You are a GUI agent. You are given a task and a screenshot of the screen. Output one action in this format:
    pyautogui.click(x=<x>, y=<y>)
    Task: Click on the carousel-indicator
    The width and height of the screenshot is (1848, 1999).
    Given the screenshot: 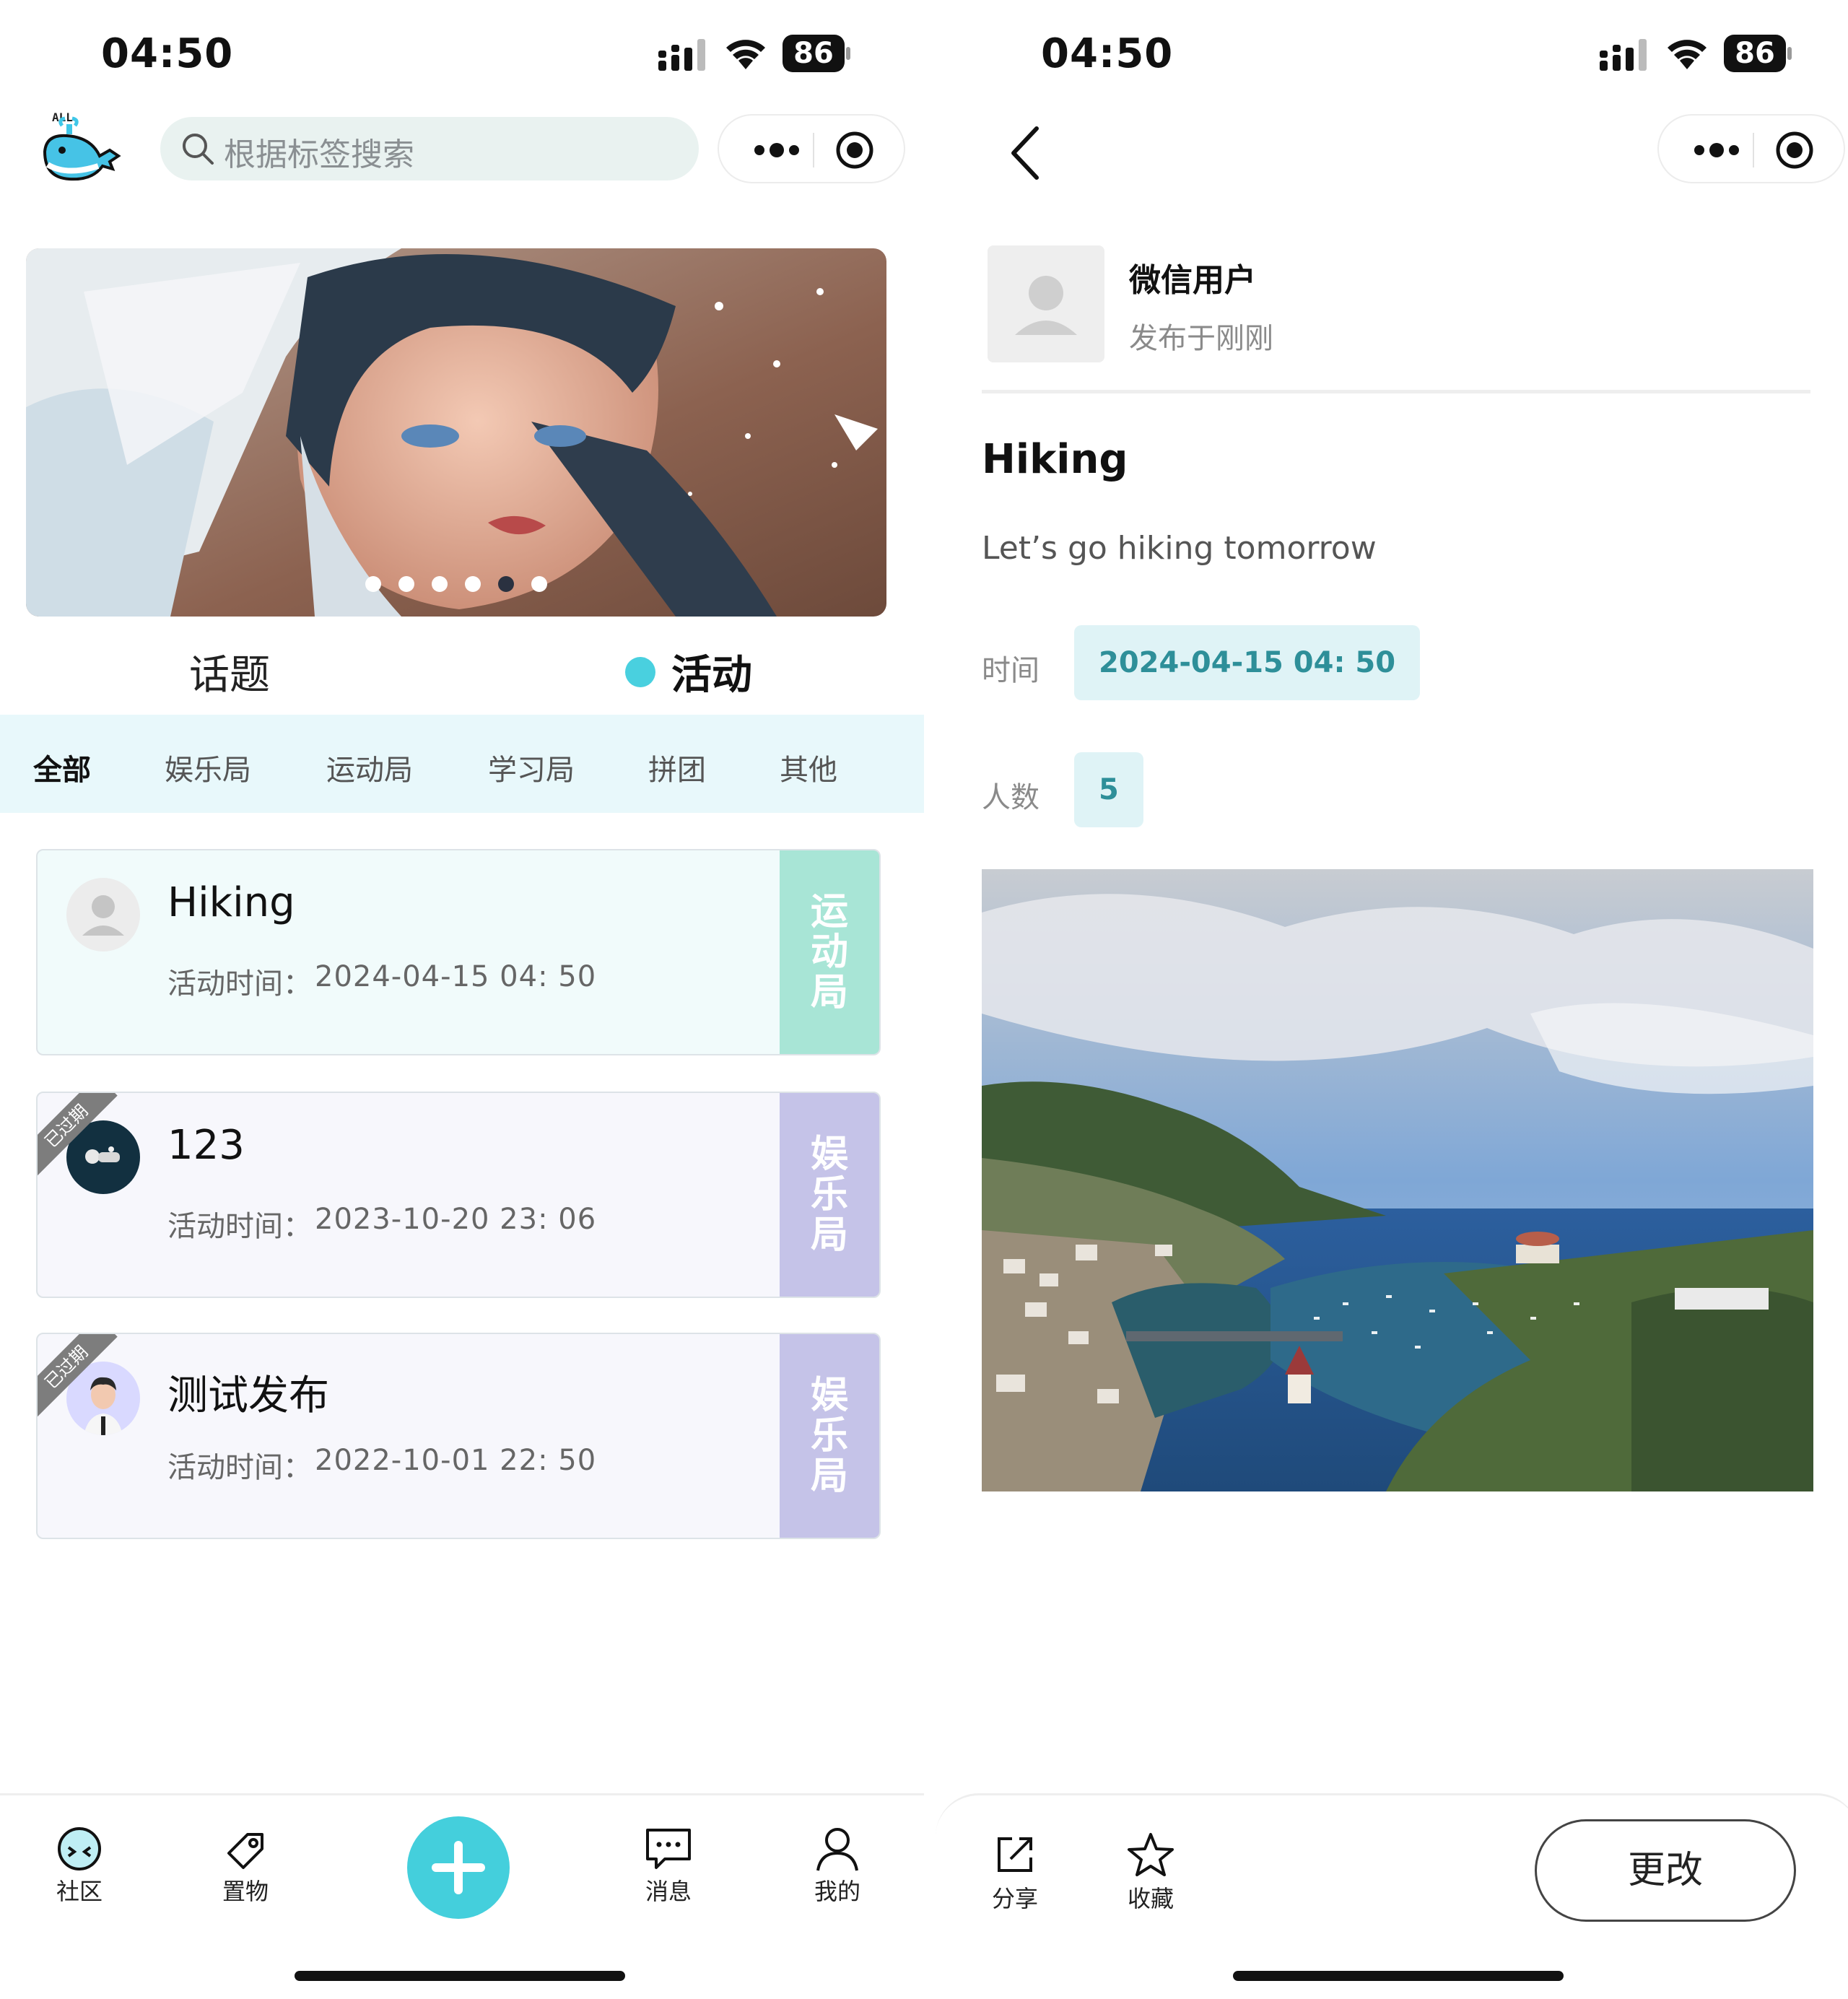 What is the action you would take?
    pyautogui.click(x=456, y=585)
    